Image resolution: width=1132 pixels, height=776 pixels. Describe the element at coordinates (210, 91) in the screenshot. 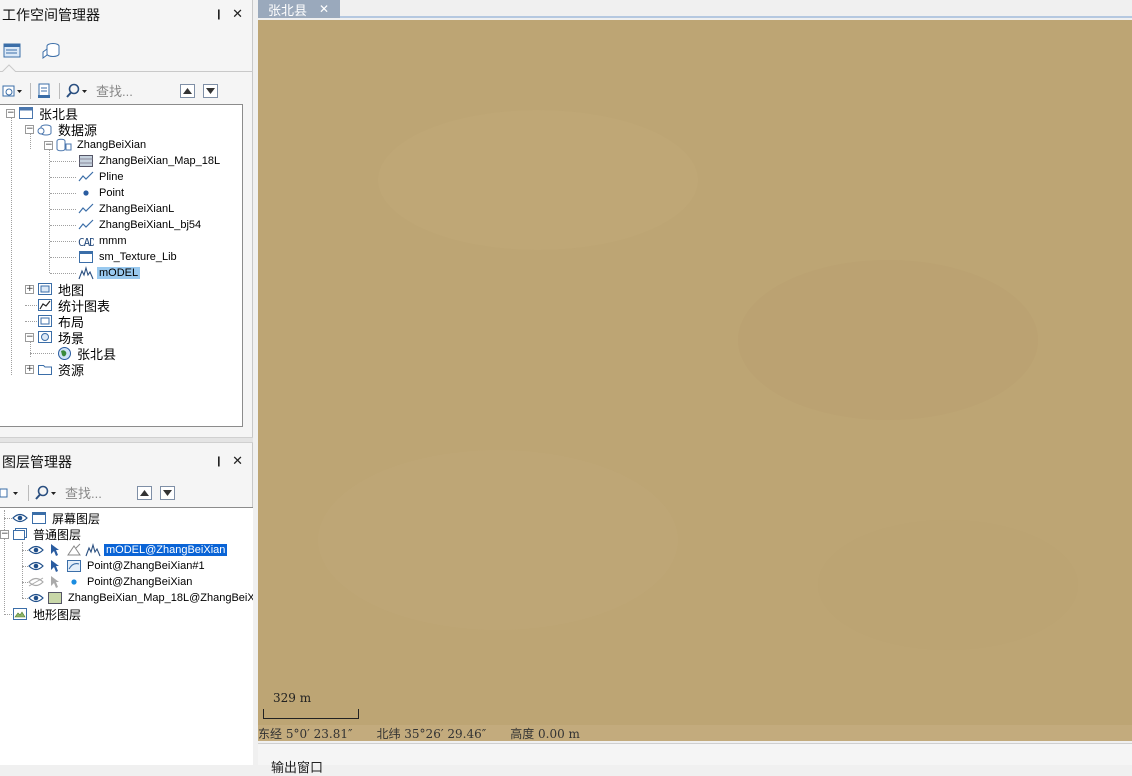

I see `search-next-button` at that location.